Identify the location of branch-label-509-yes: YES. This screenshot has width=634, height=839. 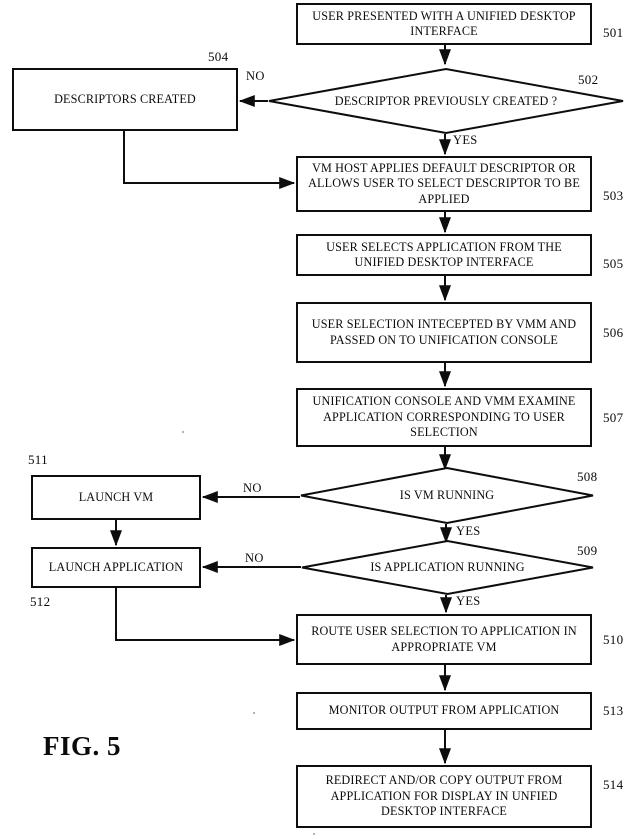
(468, 601).